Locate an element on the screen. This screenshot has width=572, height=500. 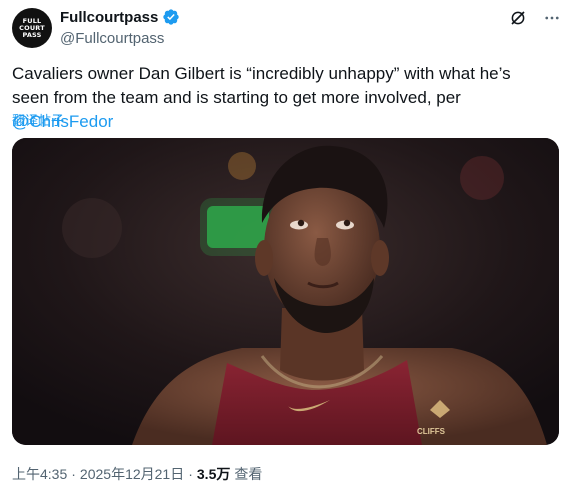
views-count: 3.5万 is located at coordinates (213, 474).